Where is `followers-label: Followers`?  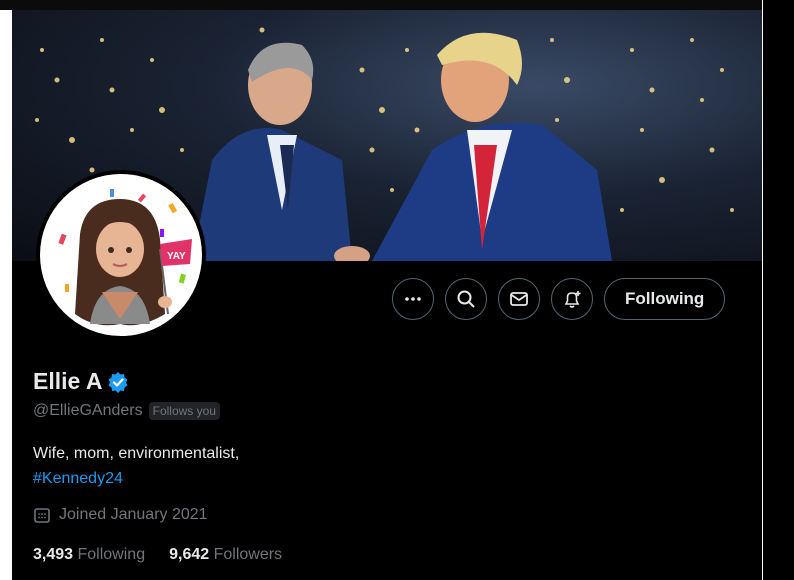 followers-label: Followers is located at coordinates (248, 554).